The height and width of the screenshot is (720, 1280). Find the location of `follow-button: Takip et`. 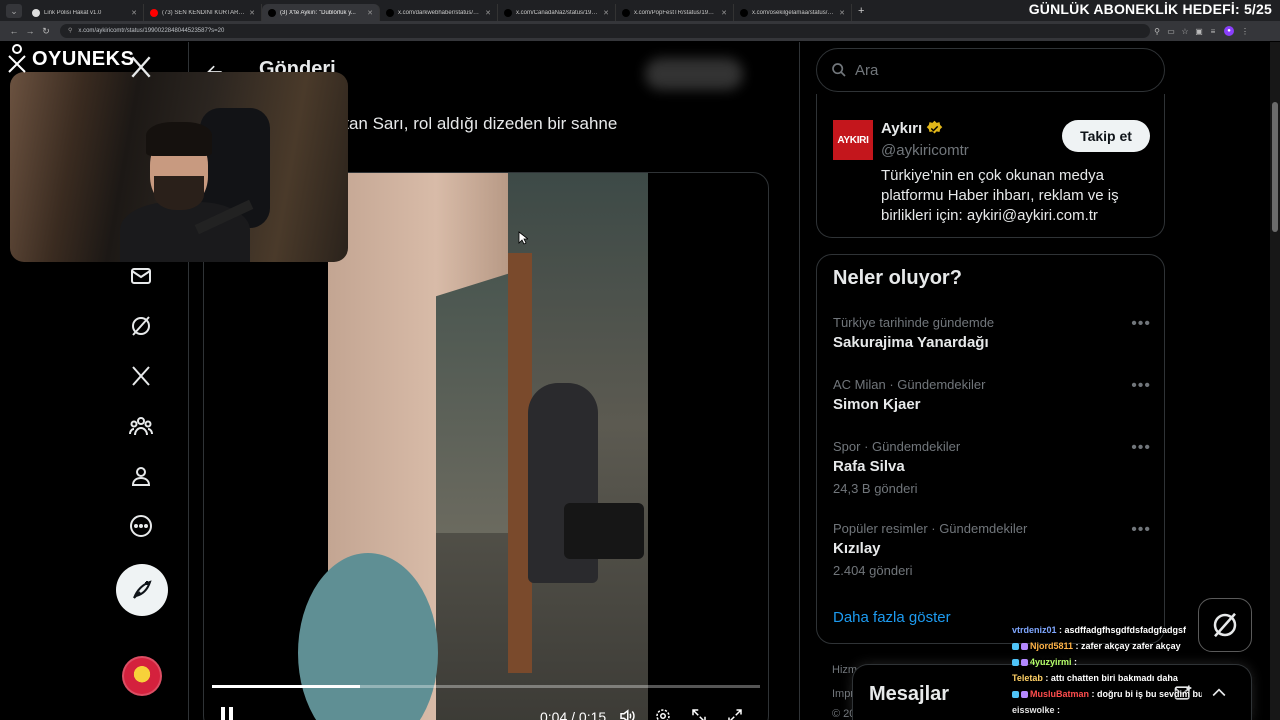

follow-button: Takip et is located at coordinates (1106, 136).